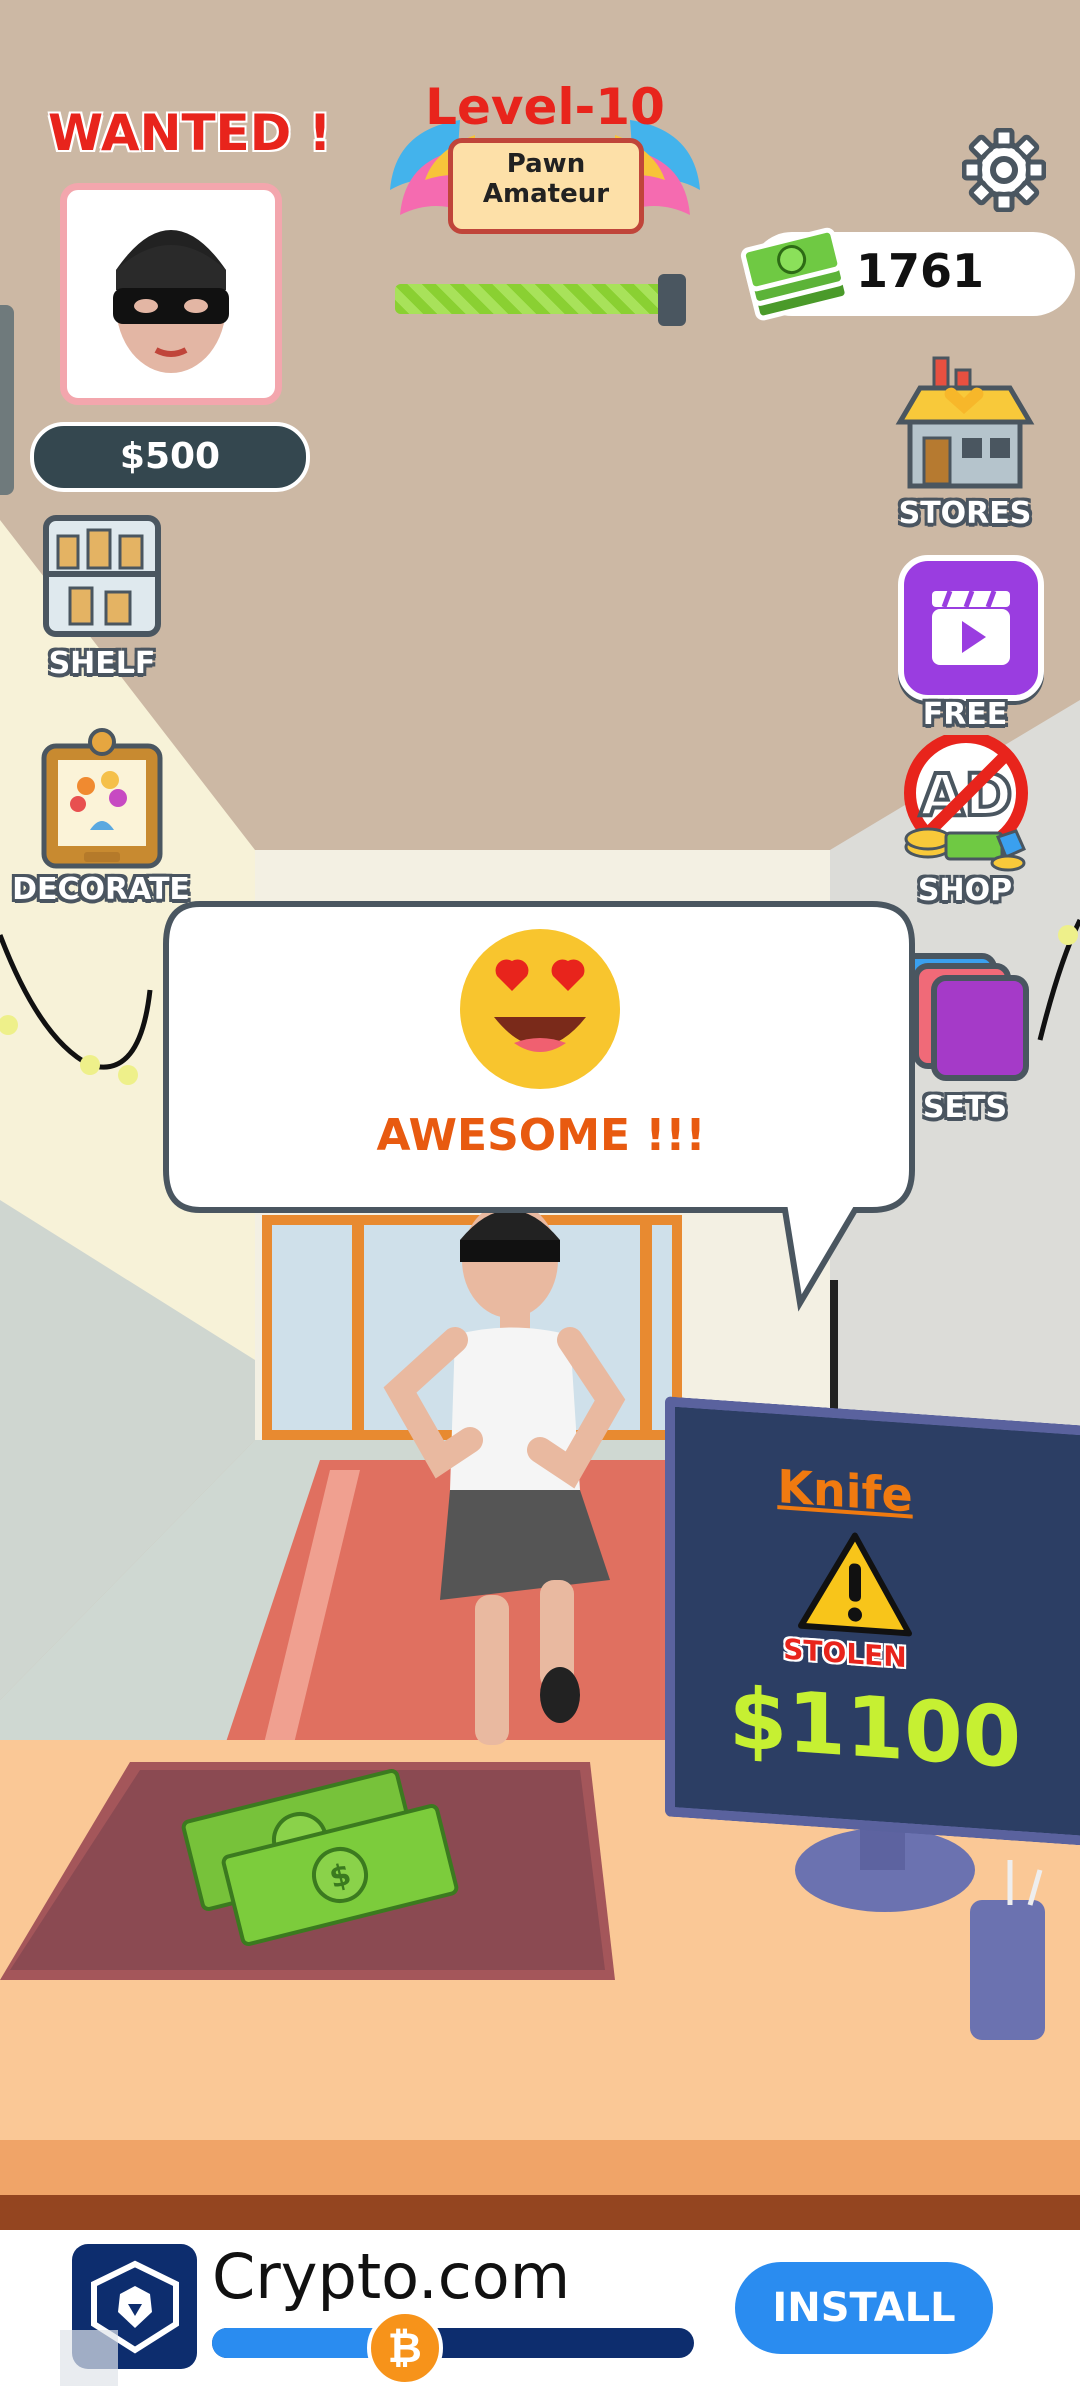 The image size is (1080, 2400). I want to click on shelf-icon, so click(102, 576).